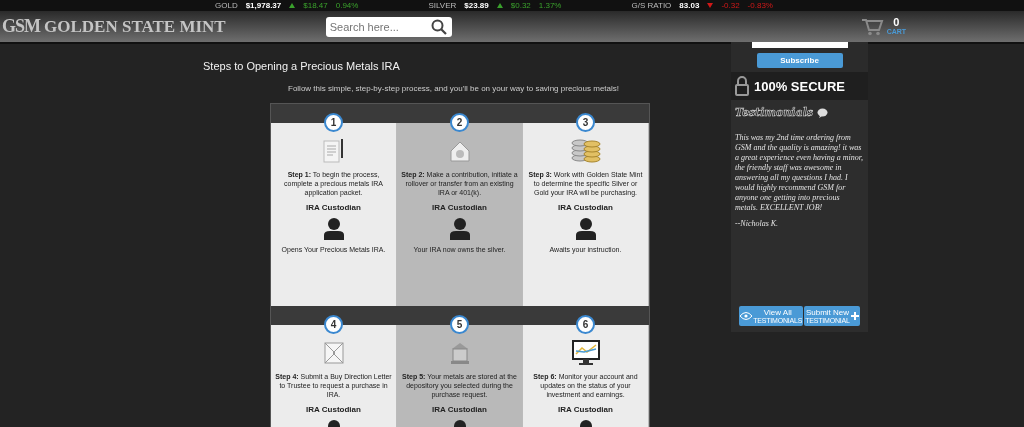 The width and height of the screenshot is (1024, 427). What do you see at coordinates (347, 5) in the screenshot?
I see `ticker-percent: 0.94%` at bounding box center [347, 5].